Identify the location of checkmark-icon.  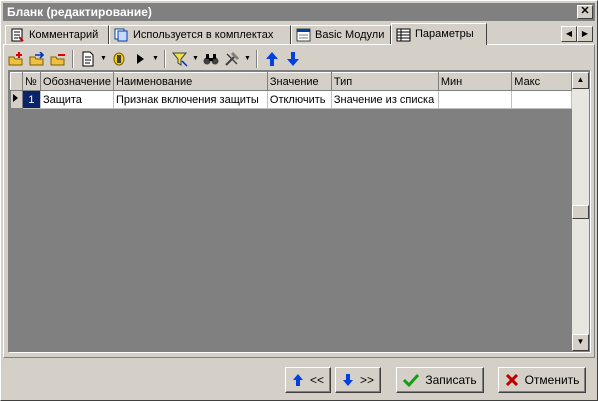
(411, 380).